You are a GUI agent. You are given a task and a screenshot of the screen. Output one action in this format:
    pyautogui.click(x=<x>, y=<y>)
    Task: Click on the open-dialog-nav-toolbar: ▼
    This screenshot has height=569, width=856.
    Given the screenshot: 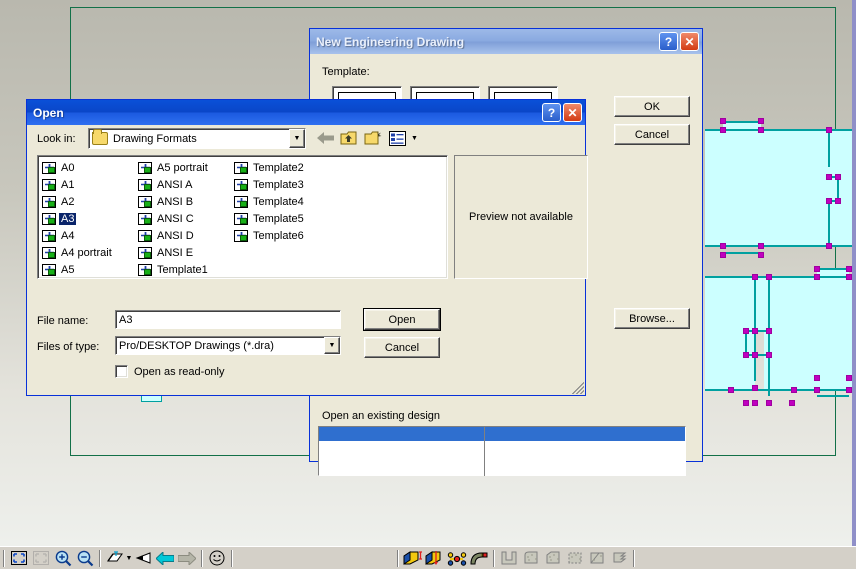 What is the action you would take?
    pyautogui.click(x=366, y=138)
    